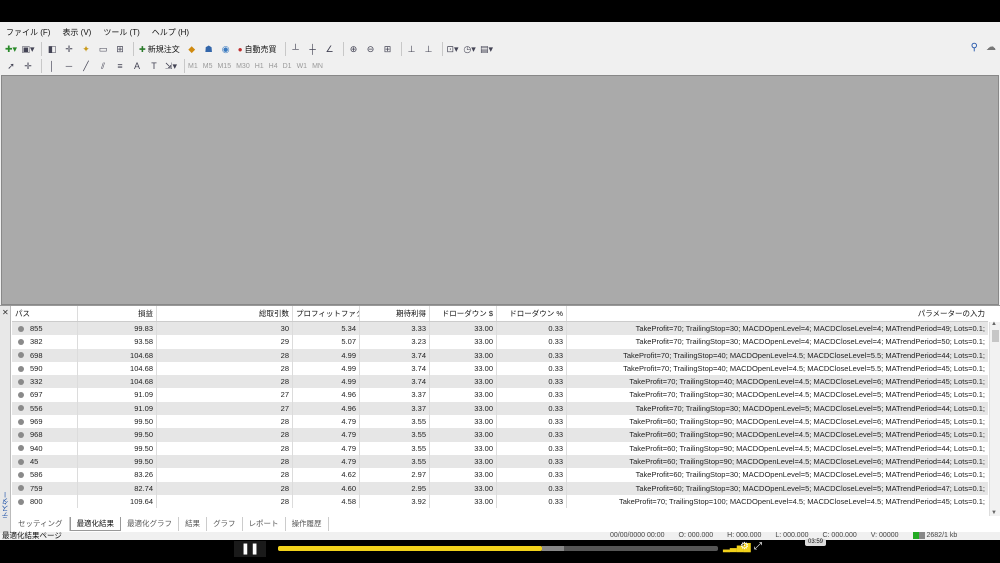  What do you see at coordinates (313, 49) in the screenshot?
I see `candlestick-icon: ┼` at bounding box center [313, 49].